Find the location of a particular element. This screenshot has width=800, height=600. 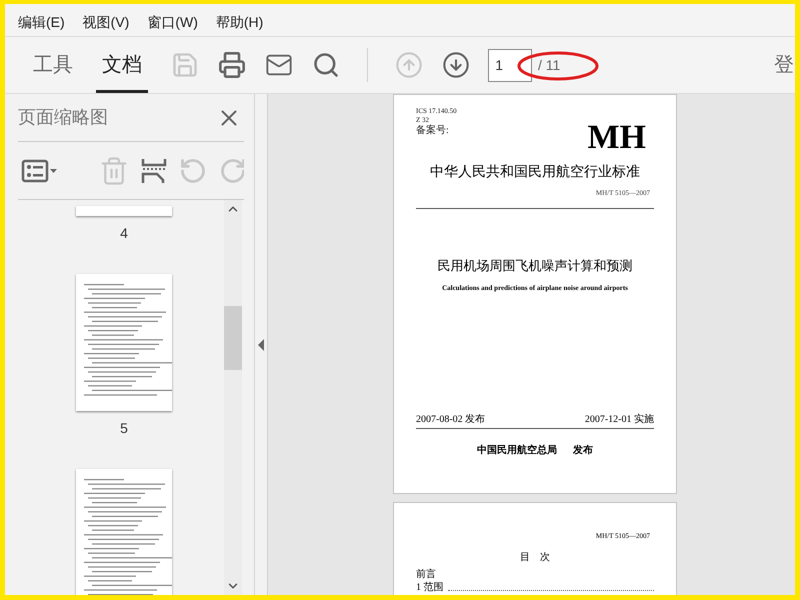

scroll-thumb is located at coordinates (233, 338).